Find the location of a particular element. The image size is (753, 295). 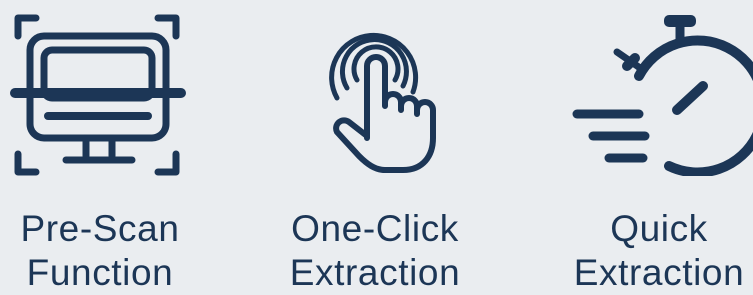

feature-label-line1: One-Click is located at coordinates (375, 228).